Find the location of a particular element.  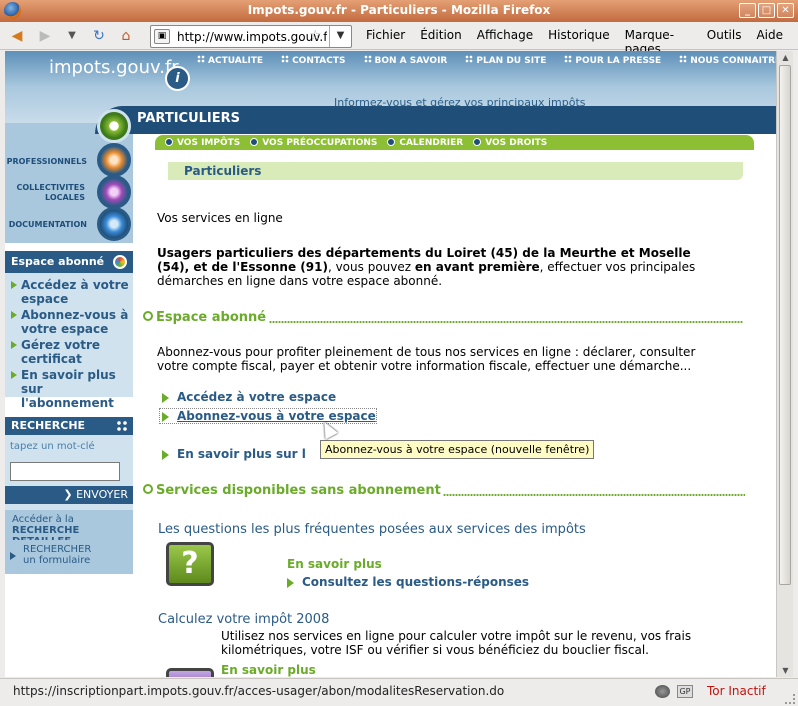

rechercher-formulaire-link: RECHERCHER un formulaire is located at coordinates (69, 557).